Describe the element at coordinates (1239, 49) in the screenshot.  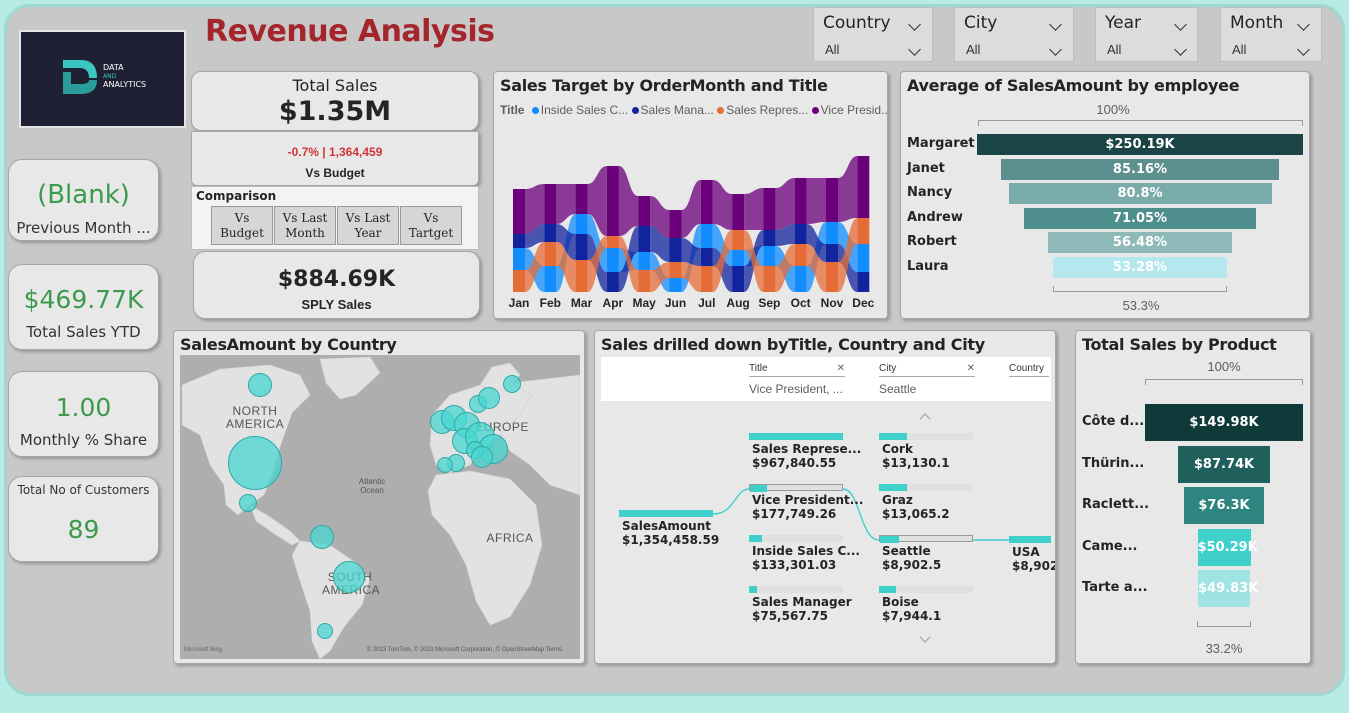
I see `month-slicer-value: All` at that location.